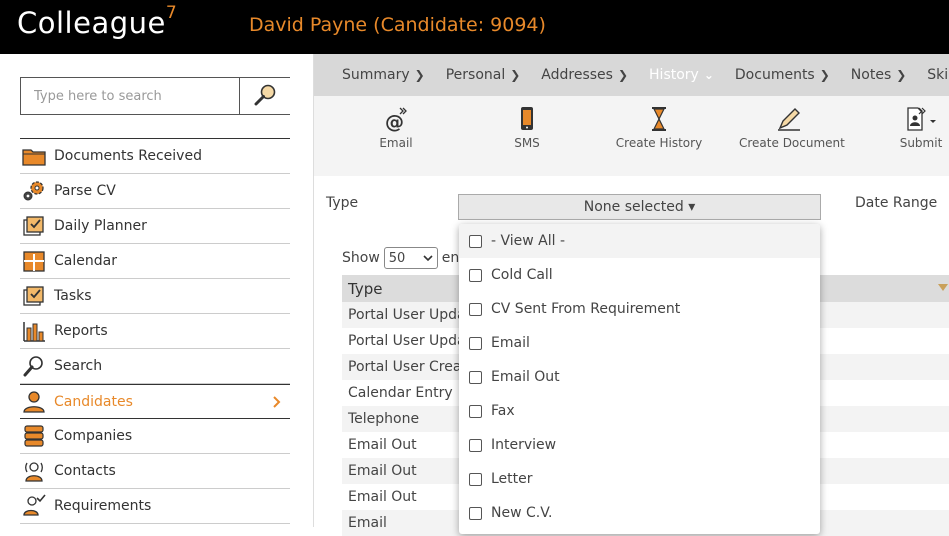 The height and width of the screenshot is (536, 949). Describe the element at coordinates (383, 75) in the screenshot. I see `tab-summary: Summary ❯` at that location.